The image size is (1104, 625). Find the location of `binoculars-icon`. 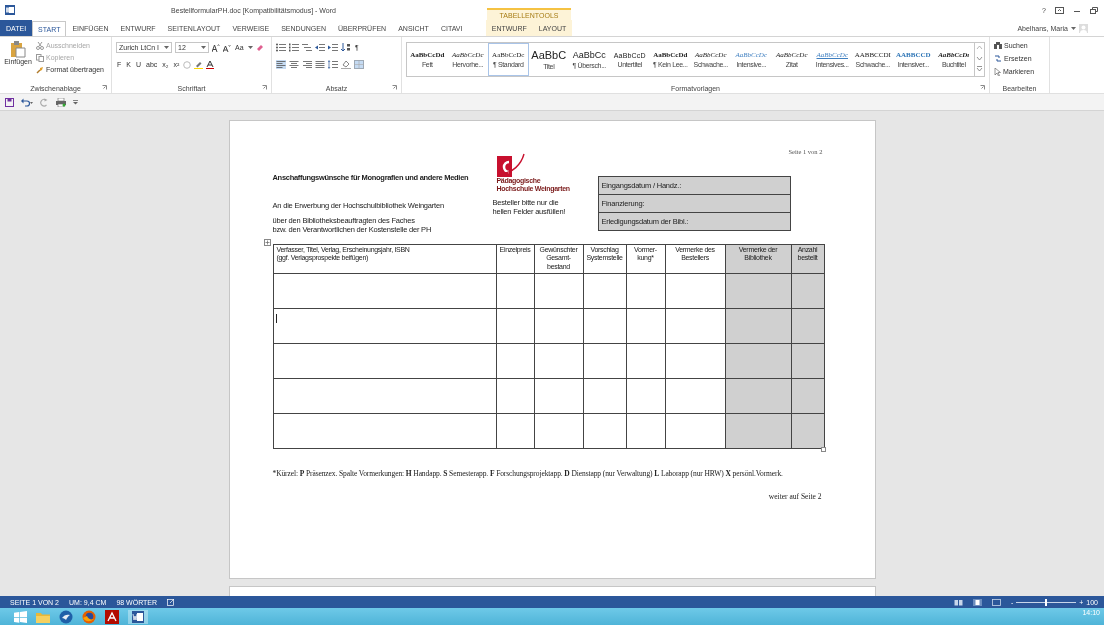

binoculars-icon is located at coordinates (998, 45).